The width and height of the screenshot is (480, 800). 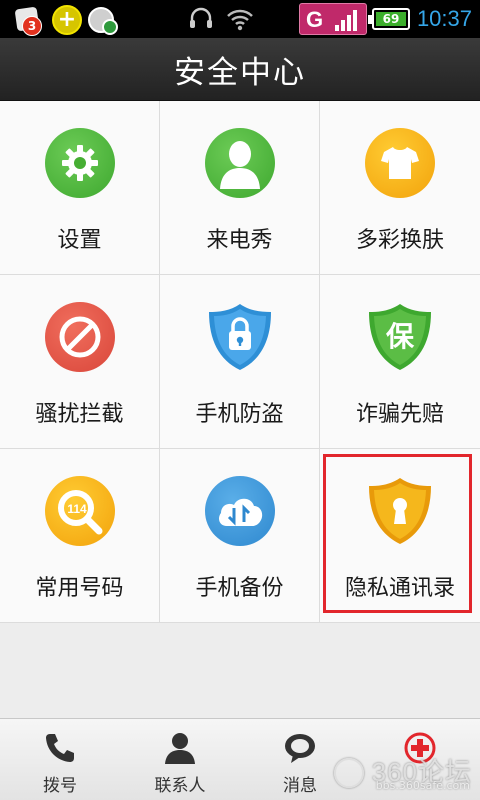 What do you see at coordinates (201, 17) in the screenshot?
I see `headset-icon` at bounding box center [201, 17].